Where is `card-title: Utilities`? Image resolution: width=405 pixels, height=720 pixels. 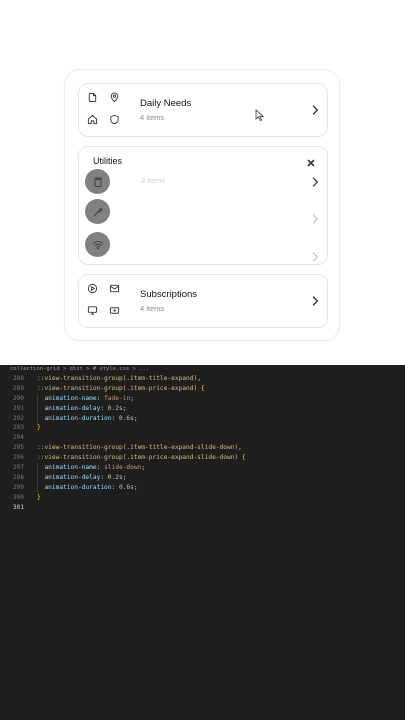
card-title: Utilities is located at coordinates (108, 161).